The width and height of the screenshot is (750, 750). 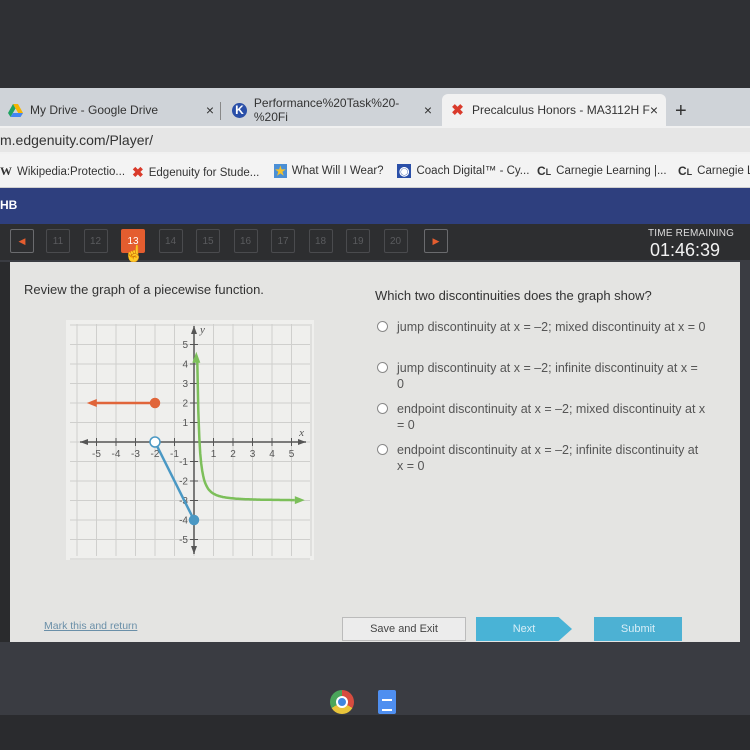 I want to click on tab-performance-task: K Performance%20Task%20-%20Fi ×, so click(x=332, y=110).